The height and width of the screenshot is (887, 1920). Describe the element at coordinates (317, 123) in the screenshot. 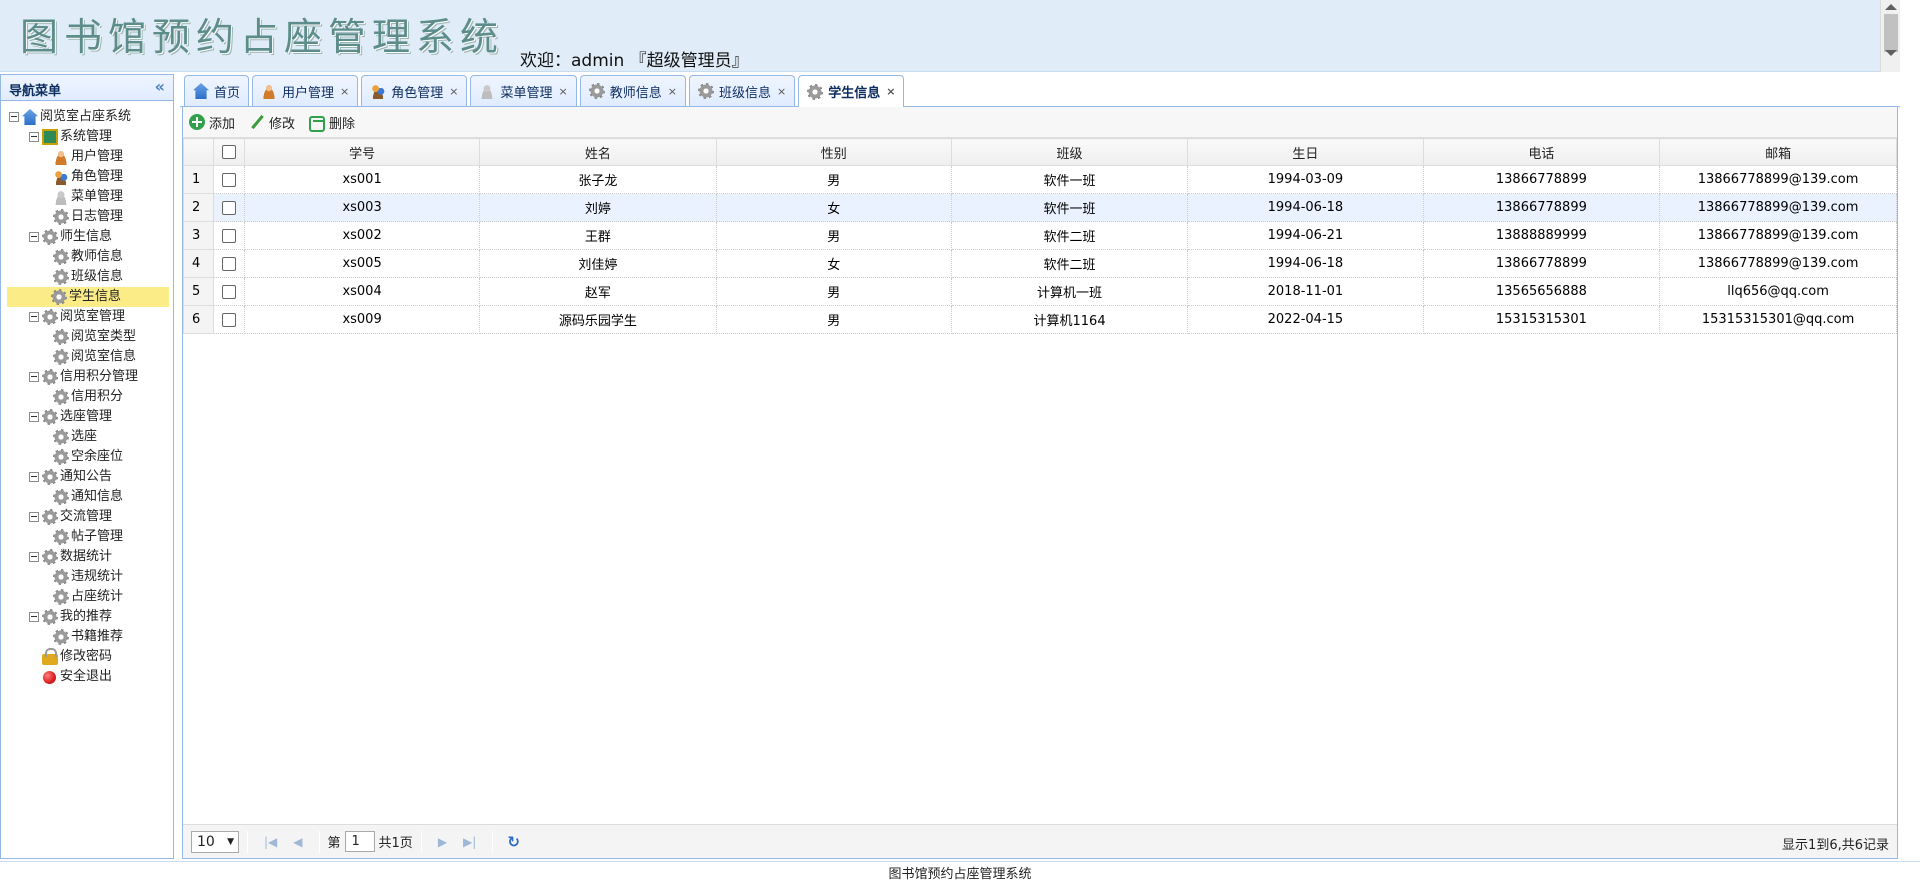

I see `remove-icon` at that location.